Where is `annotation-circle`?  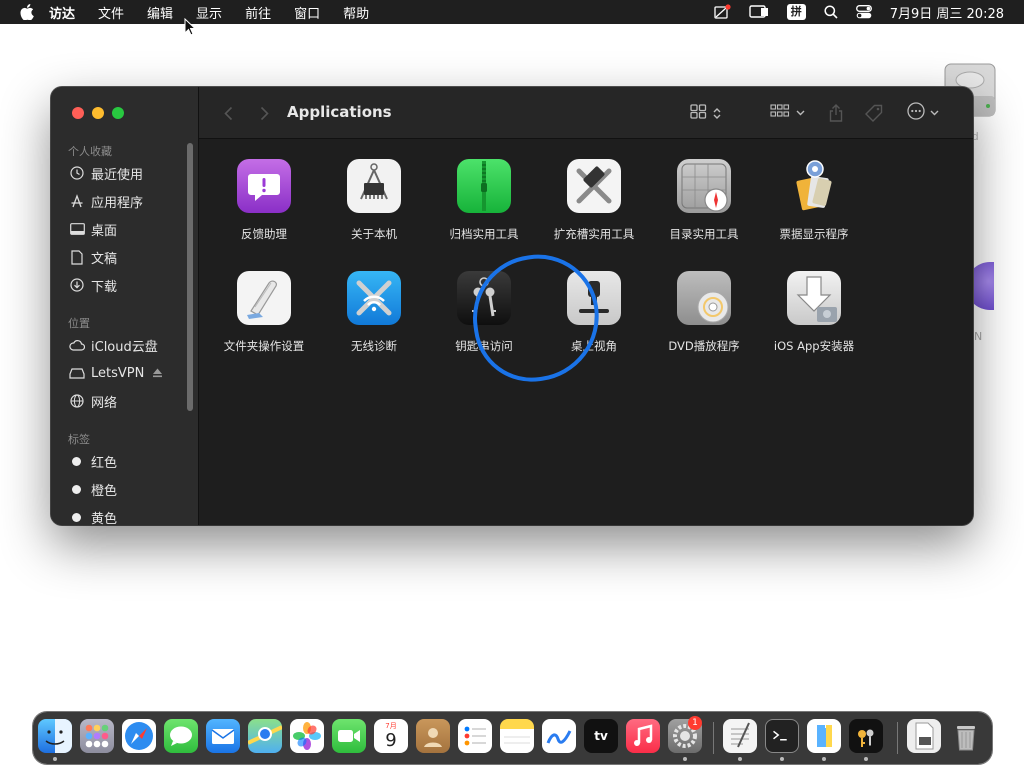
annotation-circle is located at coordinates (536, 318).